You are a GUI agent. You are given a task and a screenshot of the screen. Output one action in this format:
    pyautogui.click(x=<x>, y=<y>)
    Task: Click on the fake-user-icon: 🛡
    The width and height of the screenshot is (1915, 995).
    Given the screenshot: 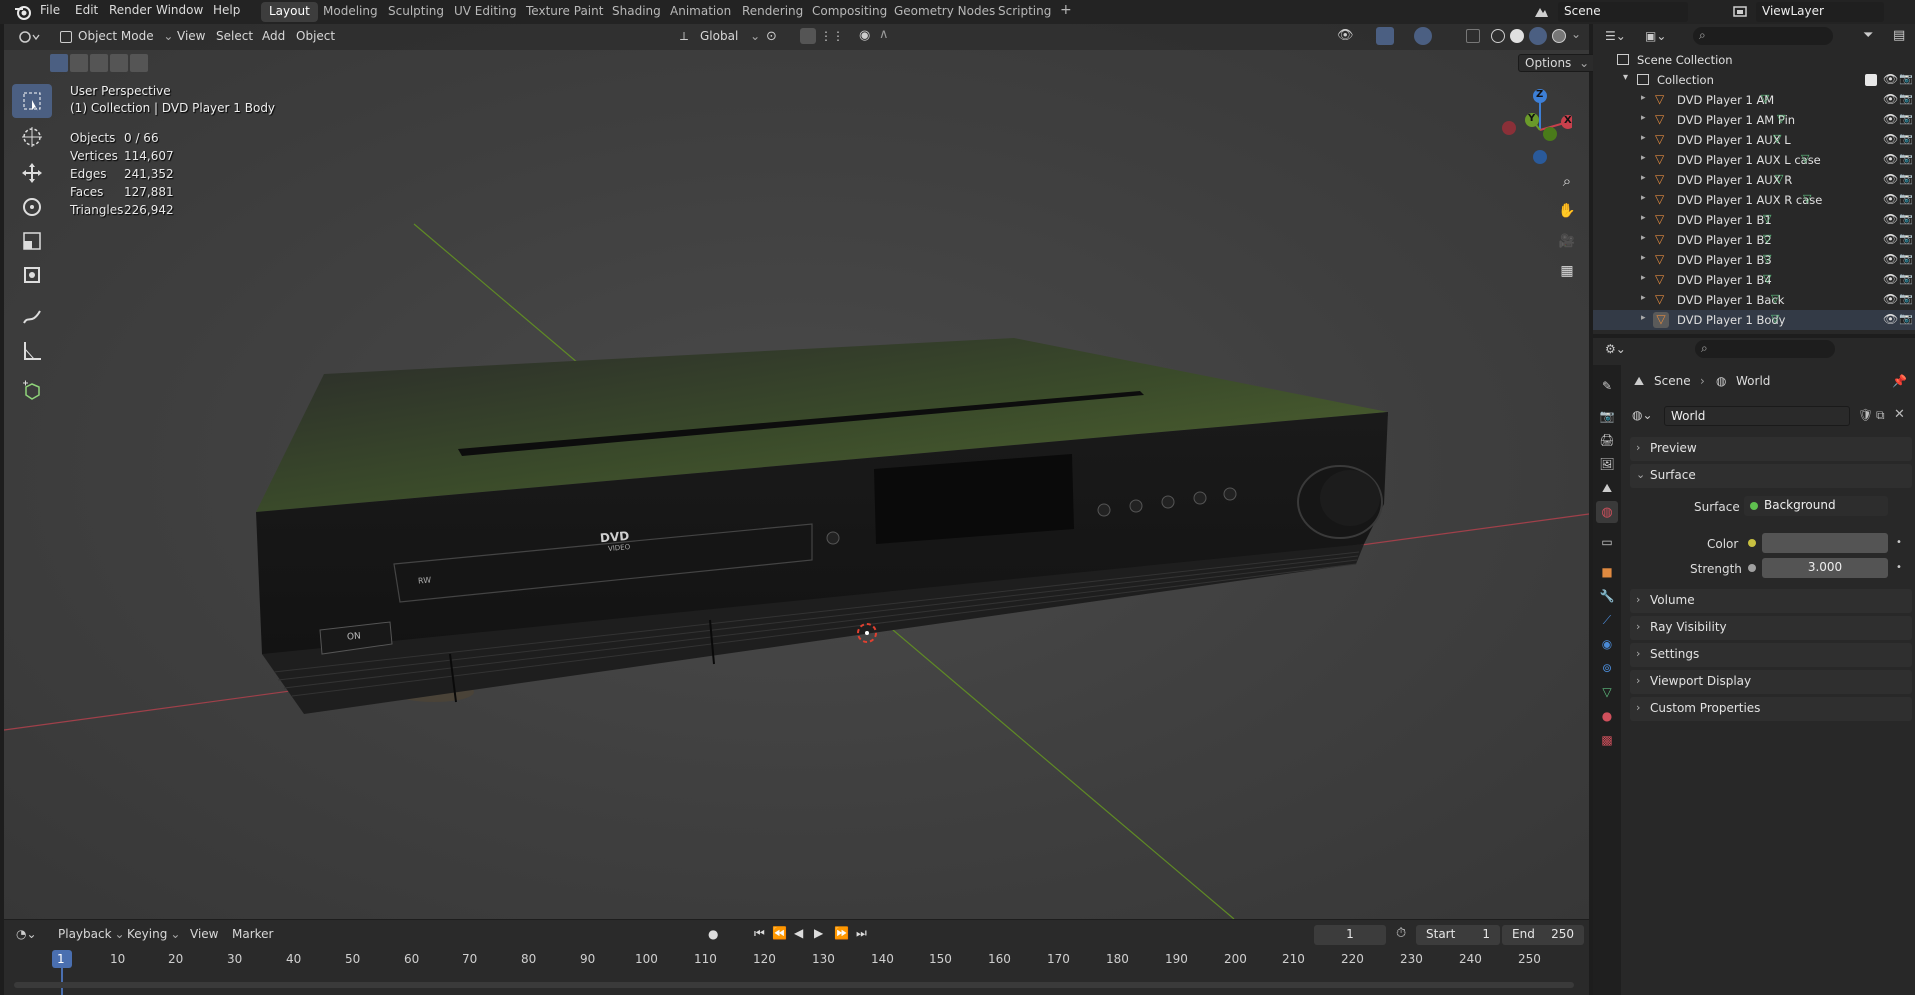 What is the action you would take?
    pyautogui.click(x=1865, y=415)
    